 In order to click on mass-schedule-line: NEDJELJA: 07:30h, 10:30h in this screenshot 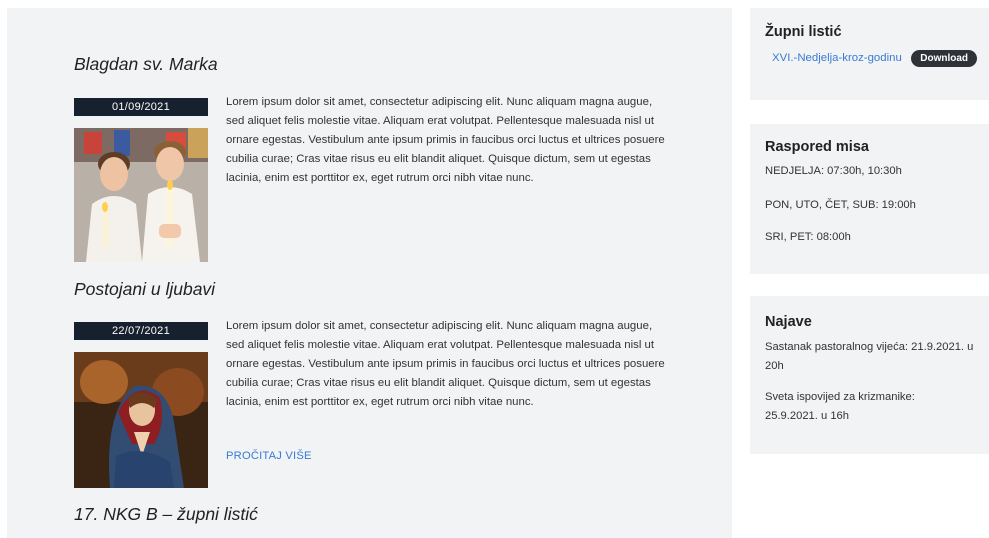, I will do `click(833, 171)`.